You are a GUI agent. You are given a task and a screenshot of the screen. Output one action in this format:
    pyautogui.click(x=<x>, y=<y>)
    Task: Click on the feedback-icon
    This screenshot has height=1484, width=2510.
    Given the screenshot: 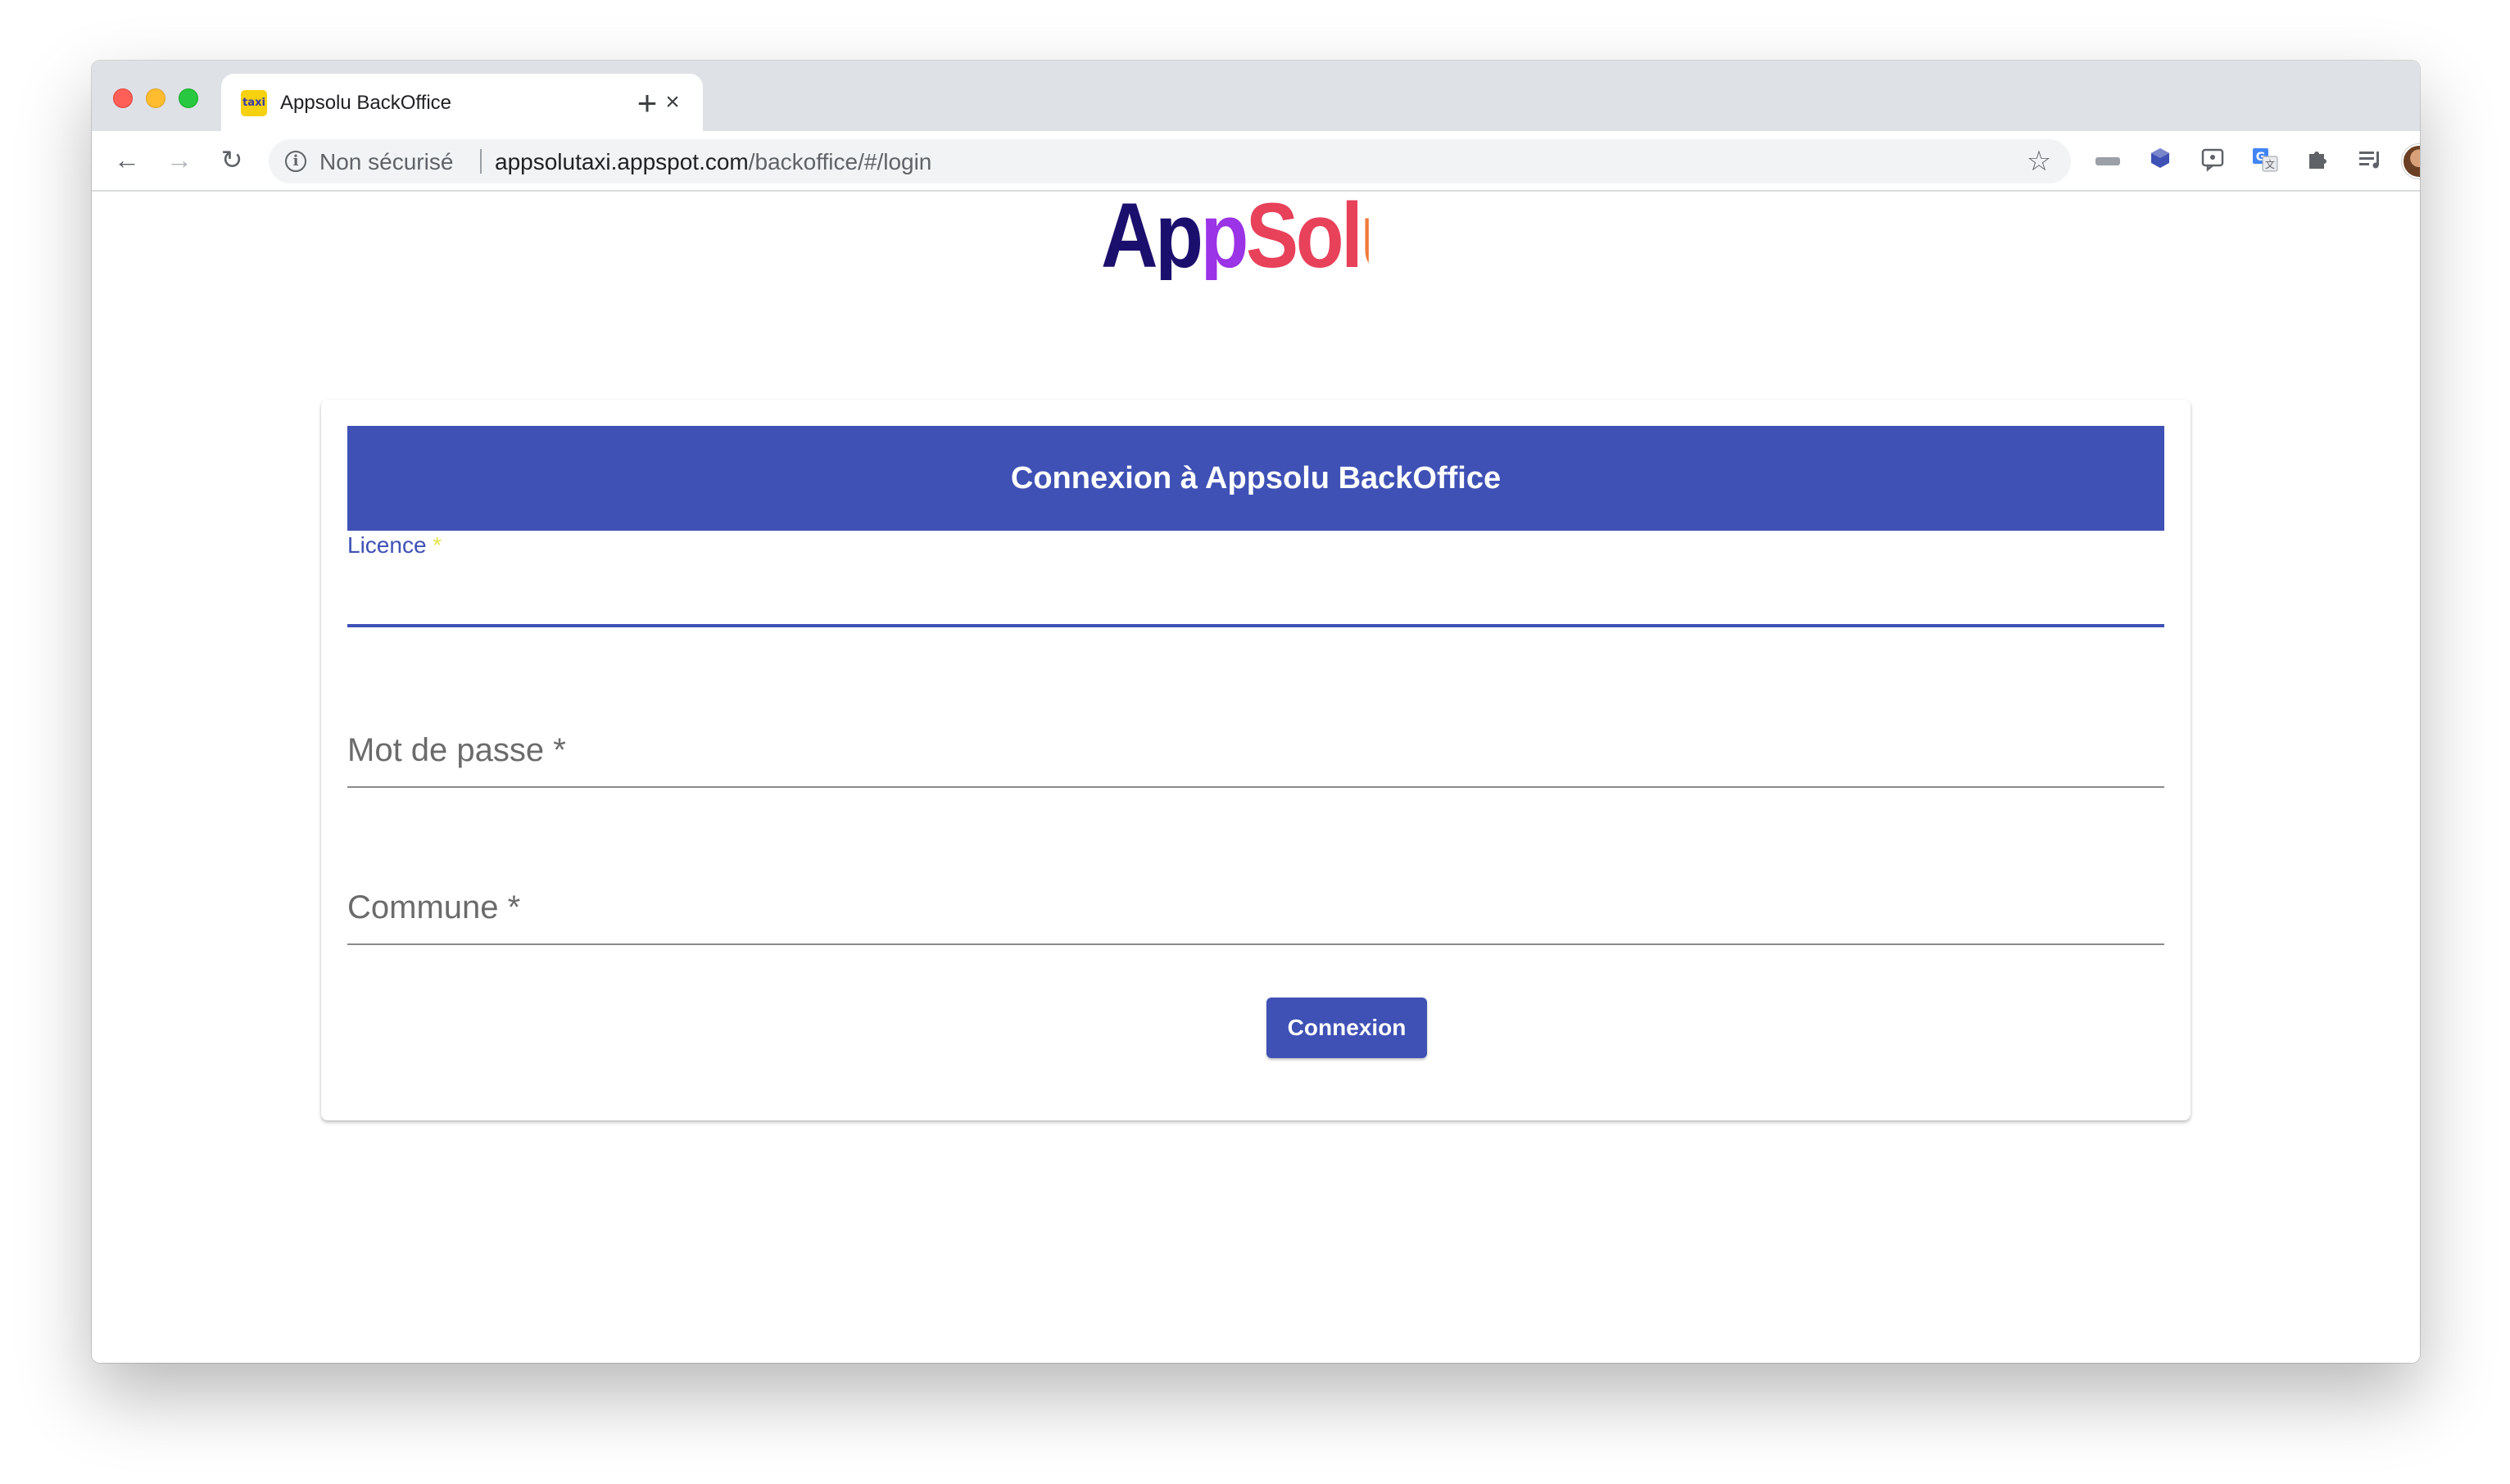 What is the action you would take?
    pyautogui.click(x=2212, y=161)
    